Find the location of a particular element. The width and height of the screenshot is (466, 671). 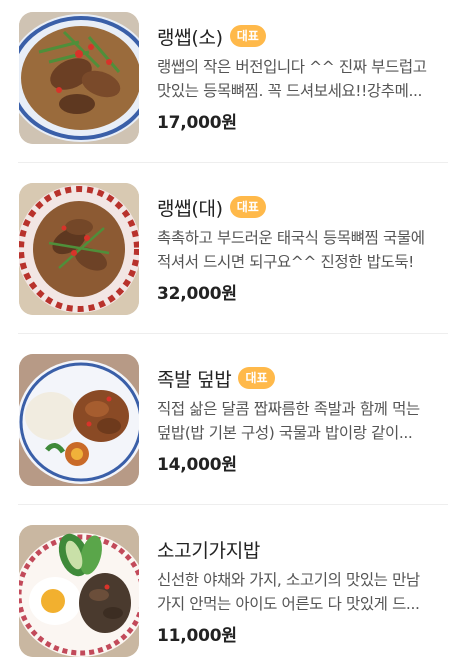

menu-item-title-row: 랭쌥(소) 대표 is located at coordinates (211, 36).